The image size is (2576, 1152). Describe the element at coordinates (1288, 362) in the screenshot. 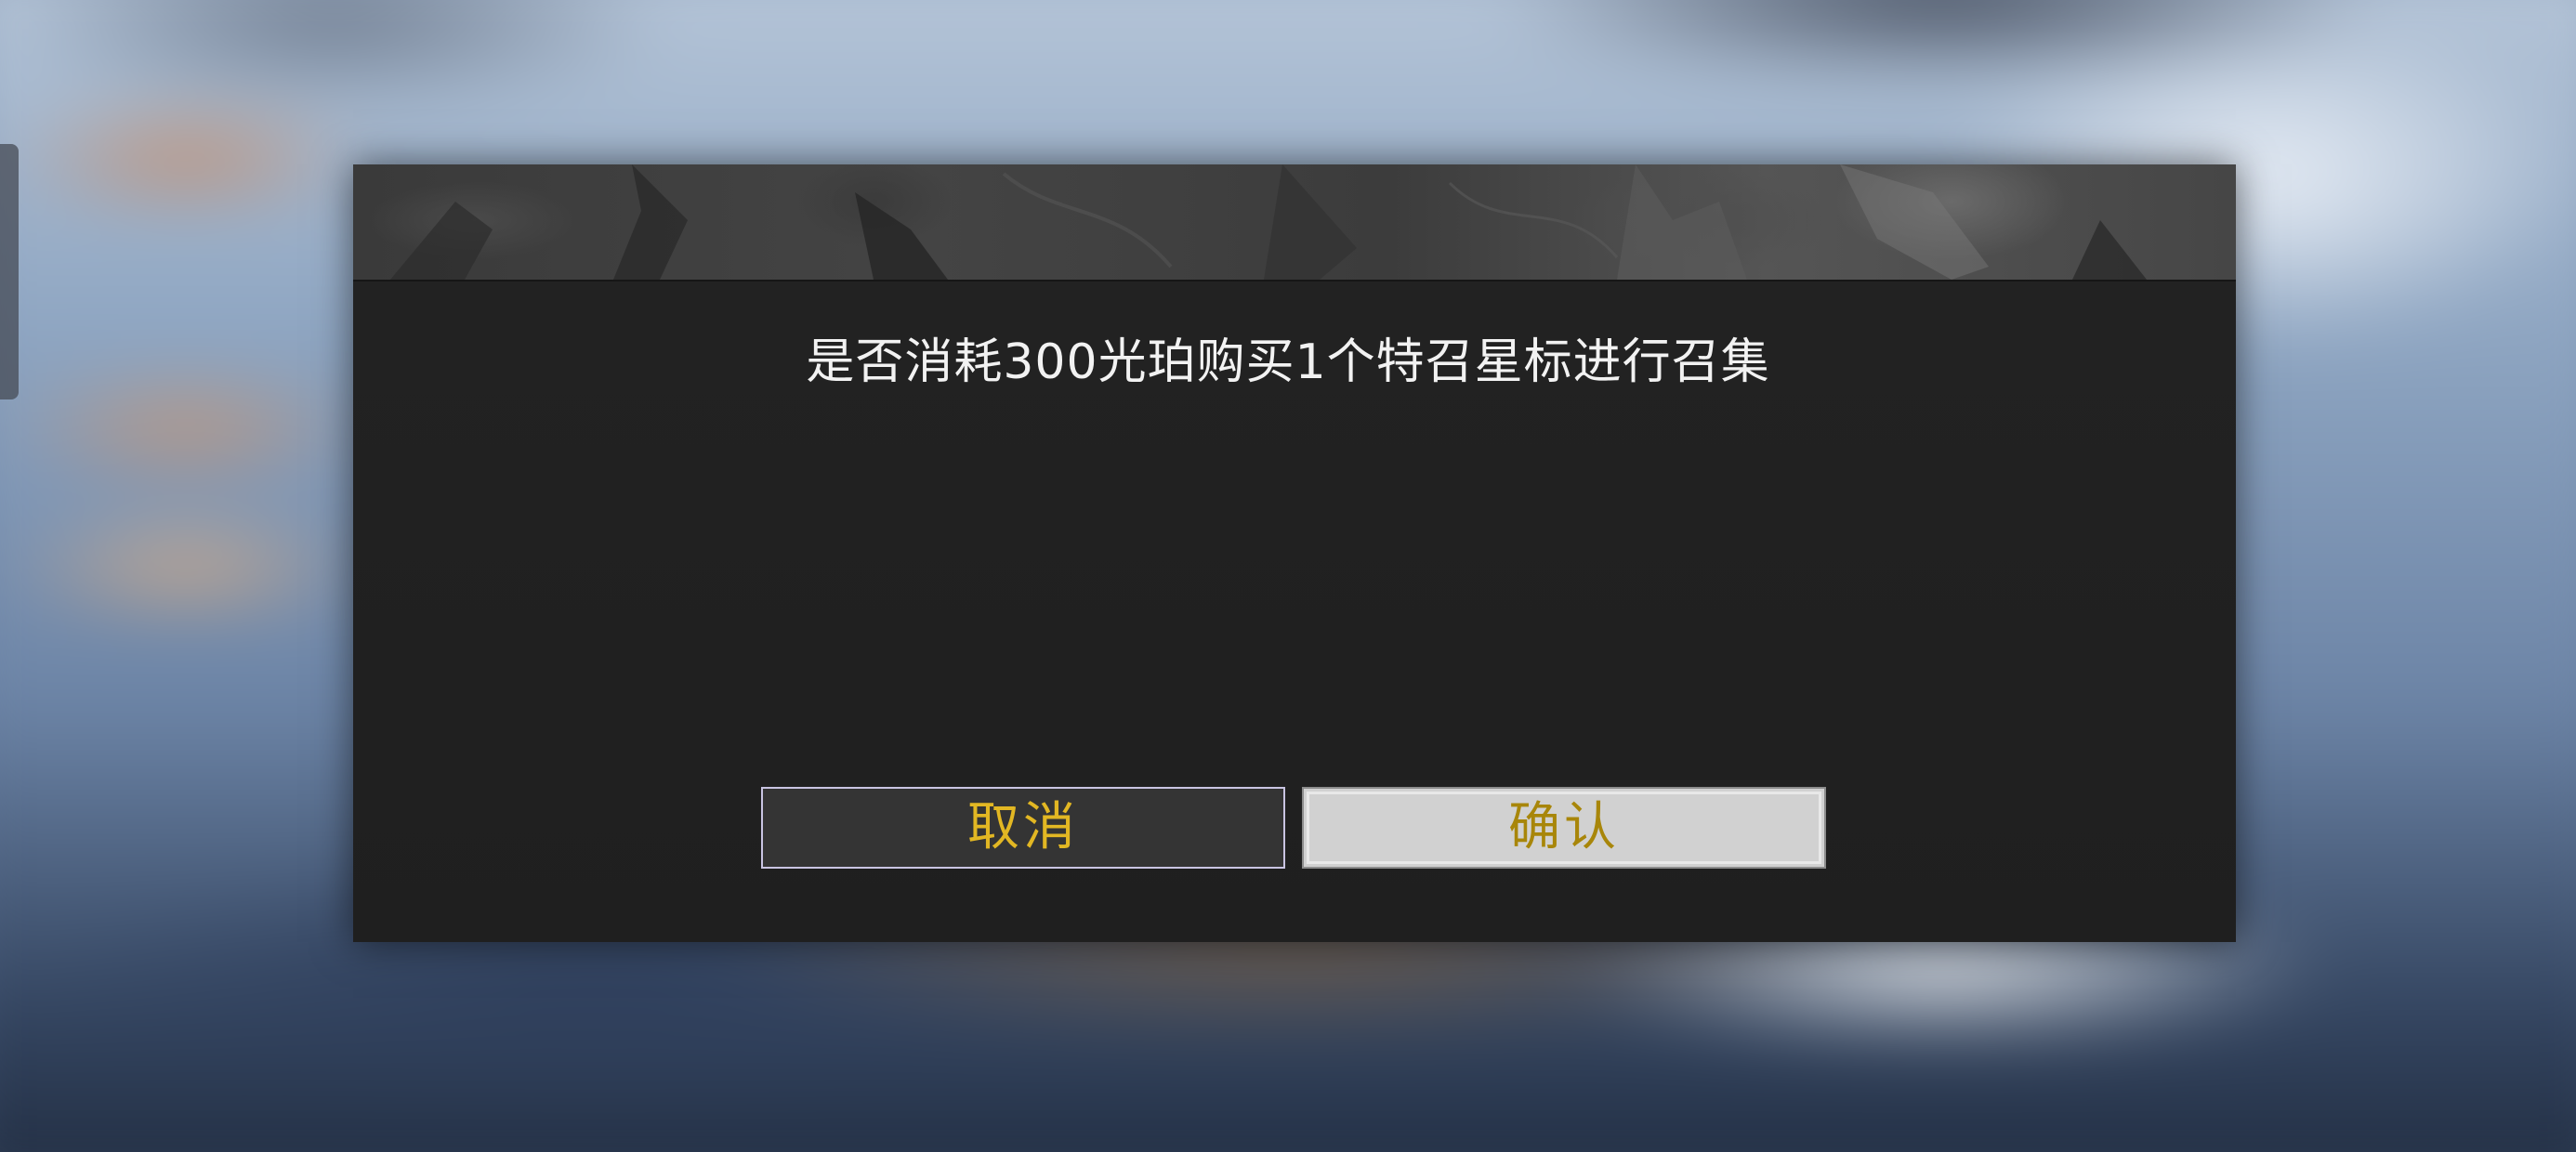

I see `confirm-message: 是否消耗300光珀购买1个特召星标进行召集` at that location.